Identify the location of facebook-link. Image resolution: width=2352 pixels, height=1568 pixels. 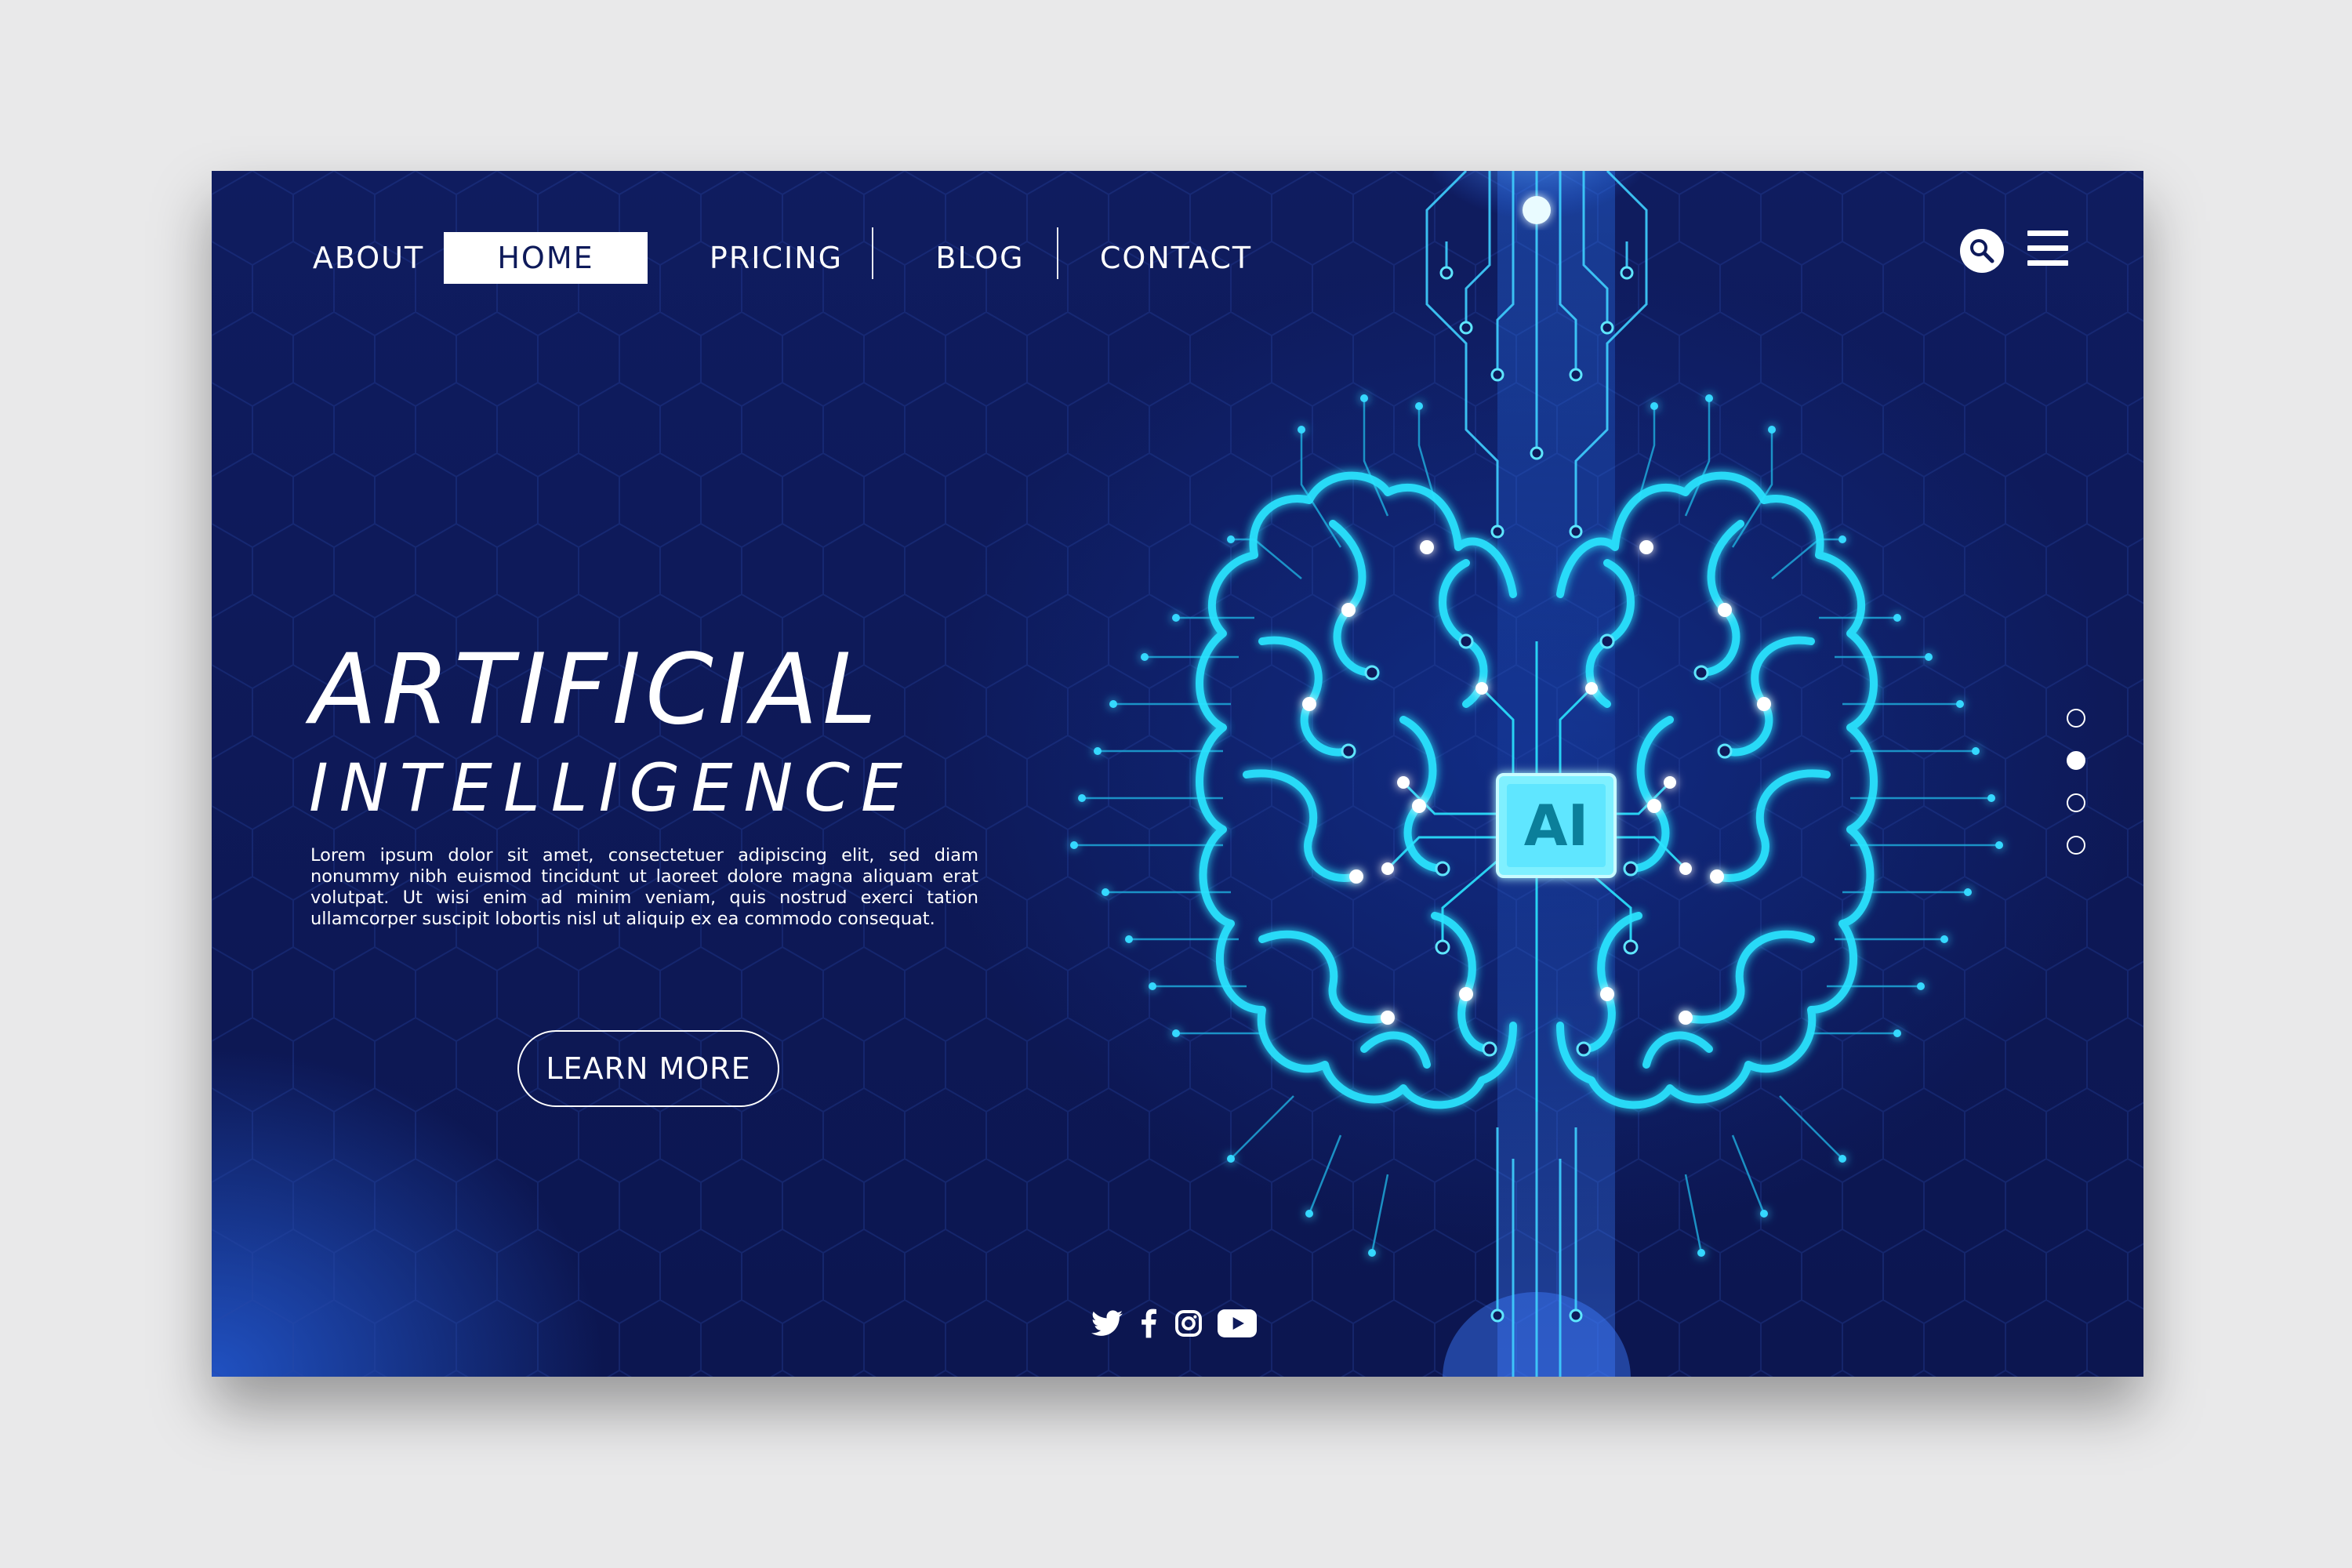
(1148, 1323).